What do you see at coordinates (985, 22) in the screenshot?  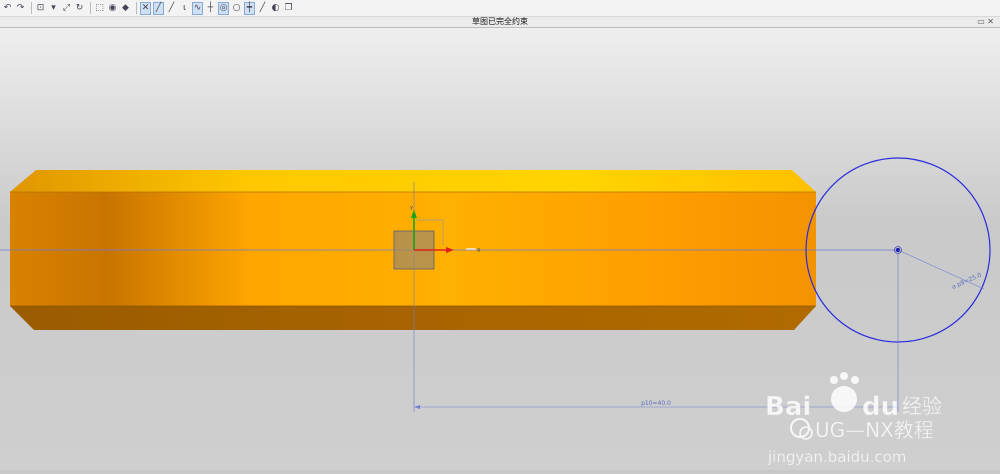 I see `window-controls: ▭ ✕` at bounding box center [985, 22].